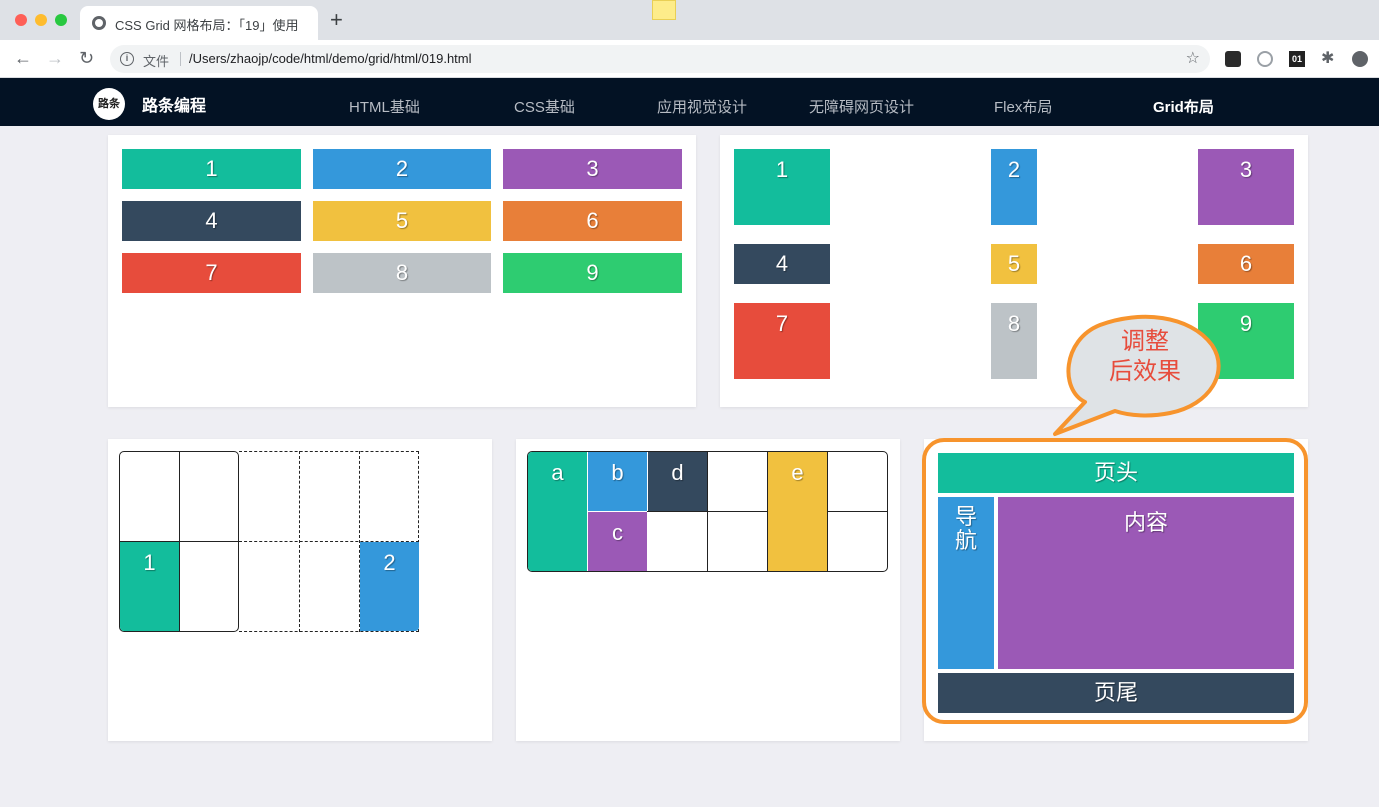 This screenshot has width=1379, height=807. I want to click on info-icon: i, so click(127, 59).